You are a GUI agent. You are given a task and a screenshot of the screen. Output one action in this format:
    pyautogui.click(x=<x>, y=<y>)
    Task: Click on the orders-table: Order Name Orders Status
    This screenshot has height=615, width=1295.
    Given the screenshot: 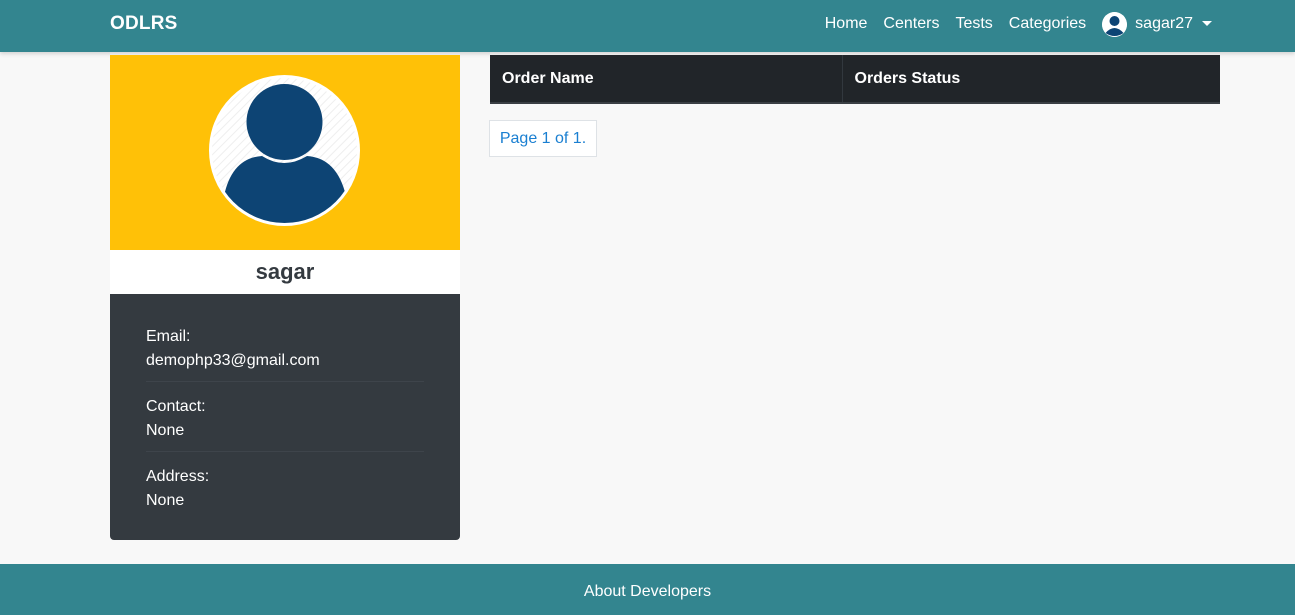 What is the action you would take?
    pyautogui.click(x=855, y=79)
    